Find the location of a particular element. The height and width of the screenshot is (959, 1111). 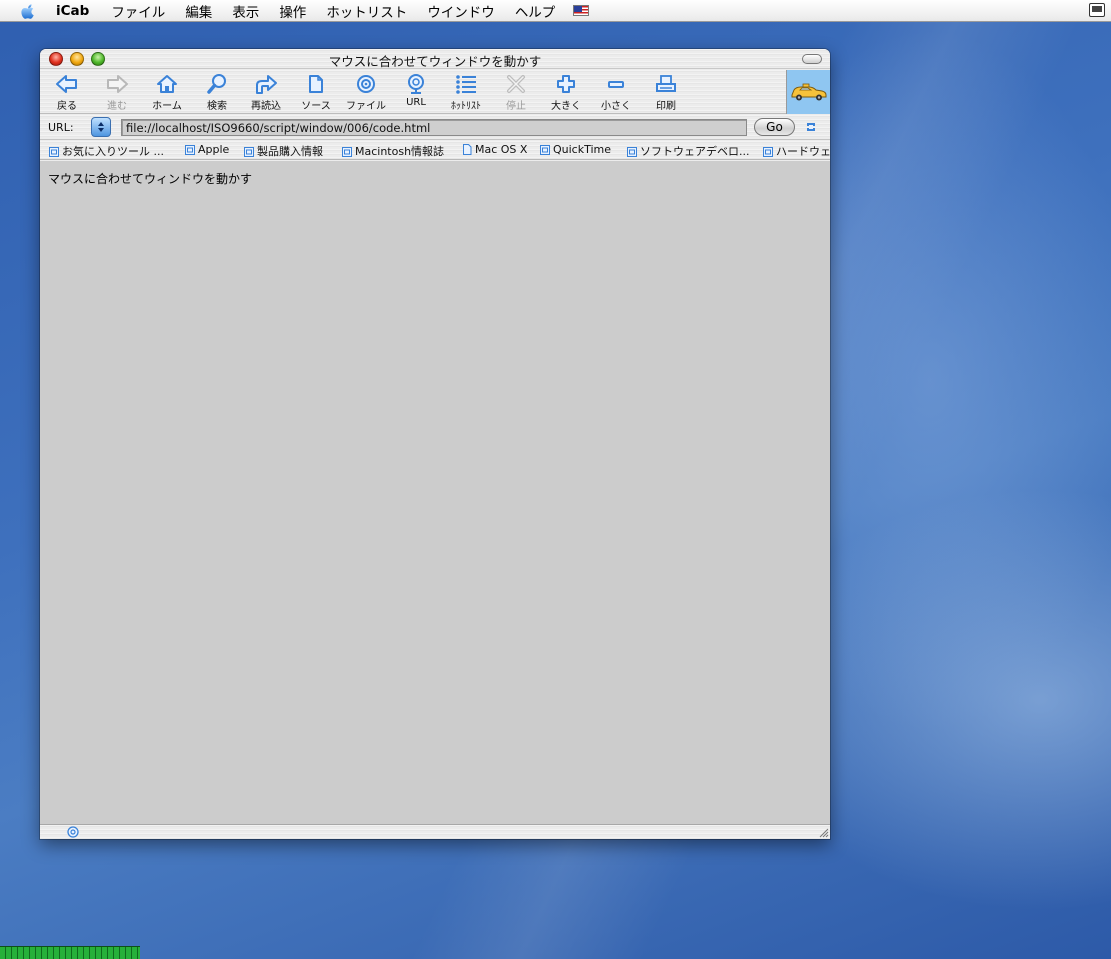

us-flag-keyboard-icon is located at coordinates (581, 10).